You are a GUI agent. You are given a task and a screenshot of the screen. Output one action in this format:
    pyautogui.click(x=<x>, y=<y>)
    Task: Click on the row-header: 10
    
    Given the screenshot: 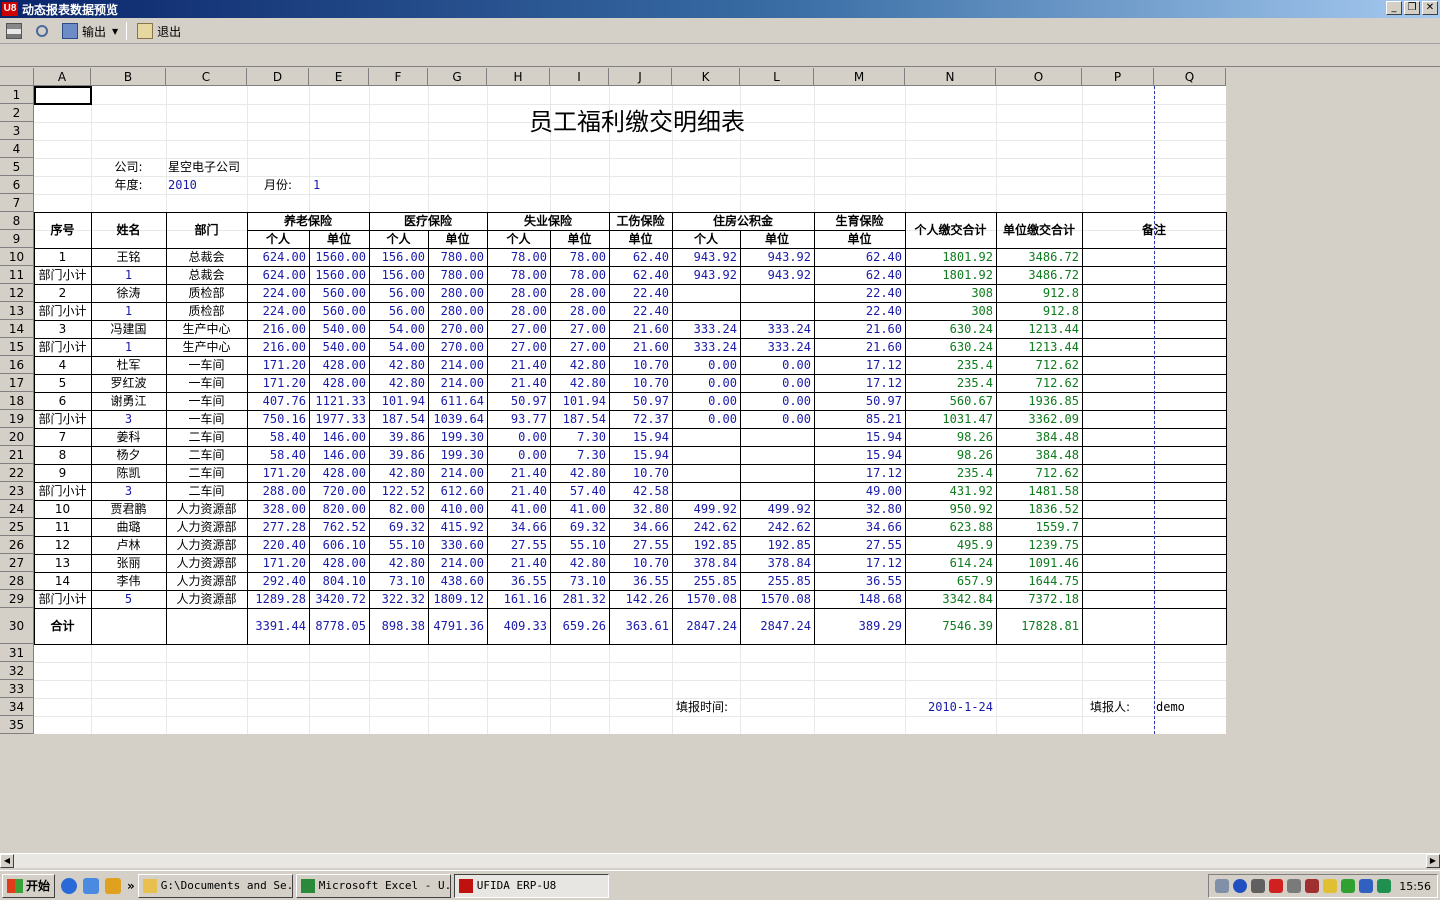 What is the action you would take?
    pyautogui.click(x=17, y=257)
    